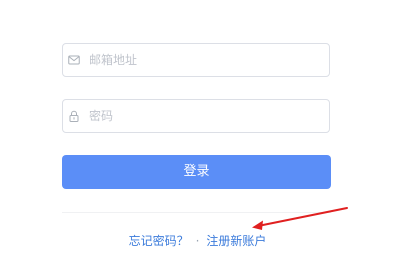 The width and height of the screenshot is (415, 271). Describe the element at coordinates (257, 225) in the screenshot. I see `annotation-arrow-head` at that location.